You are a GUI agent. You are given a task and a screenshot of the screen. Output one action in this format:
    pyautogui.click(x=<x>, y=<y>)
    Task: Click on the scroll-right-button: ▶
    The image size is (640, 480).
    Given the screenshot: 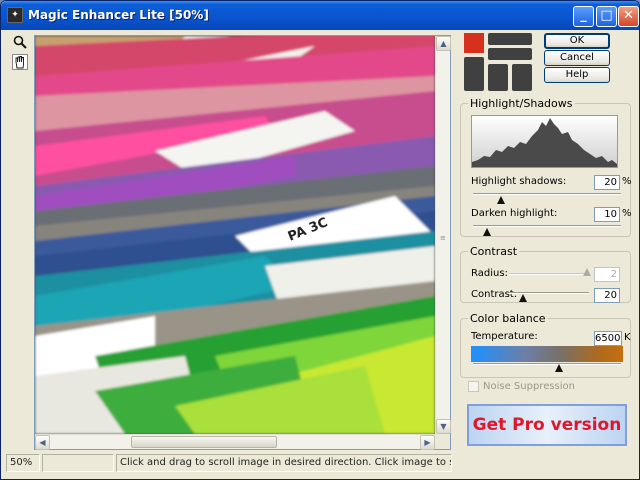 What is the action you would take?
    pyautogui.click(x=427, y=442)
    